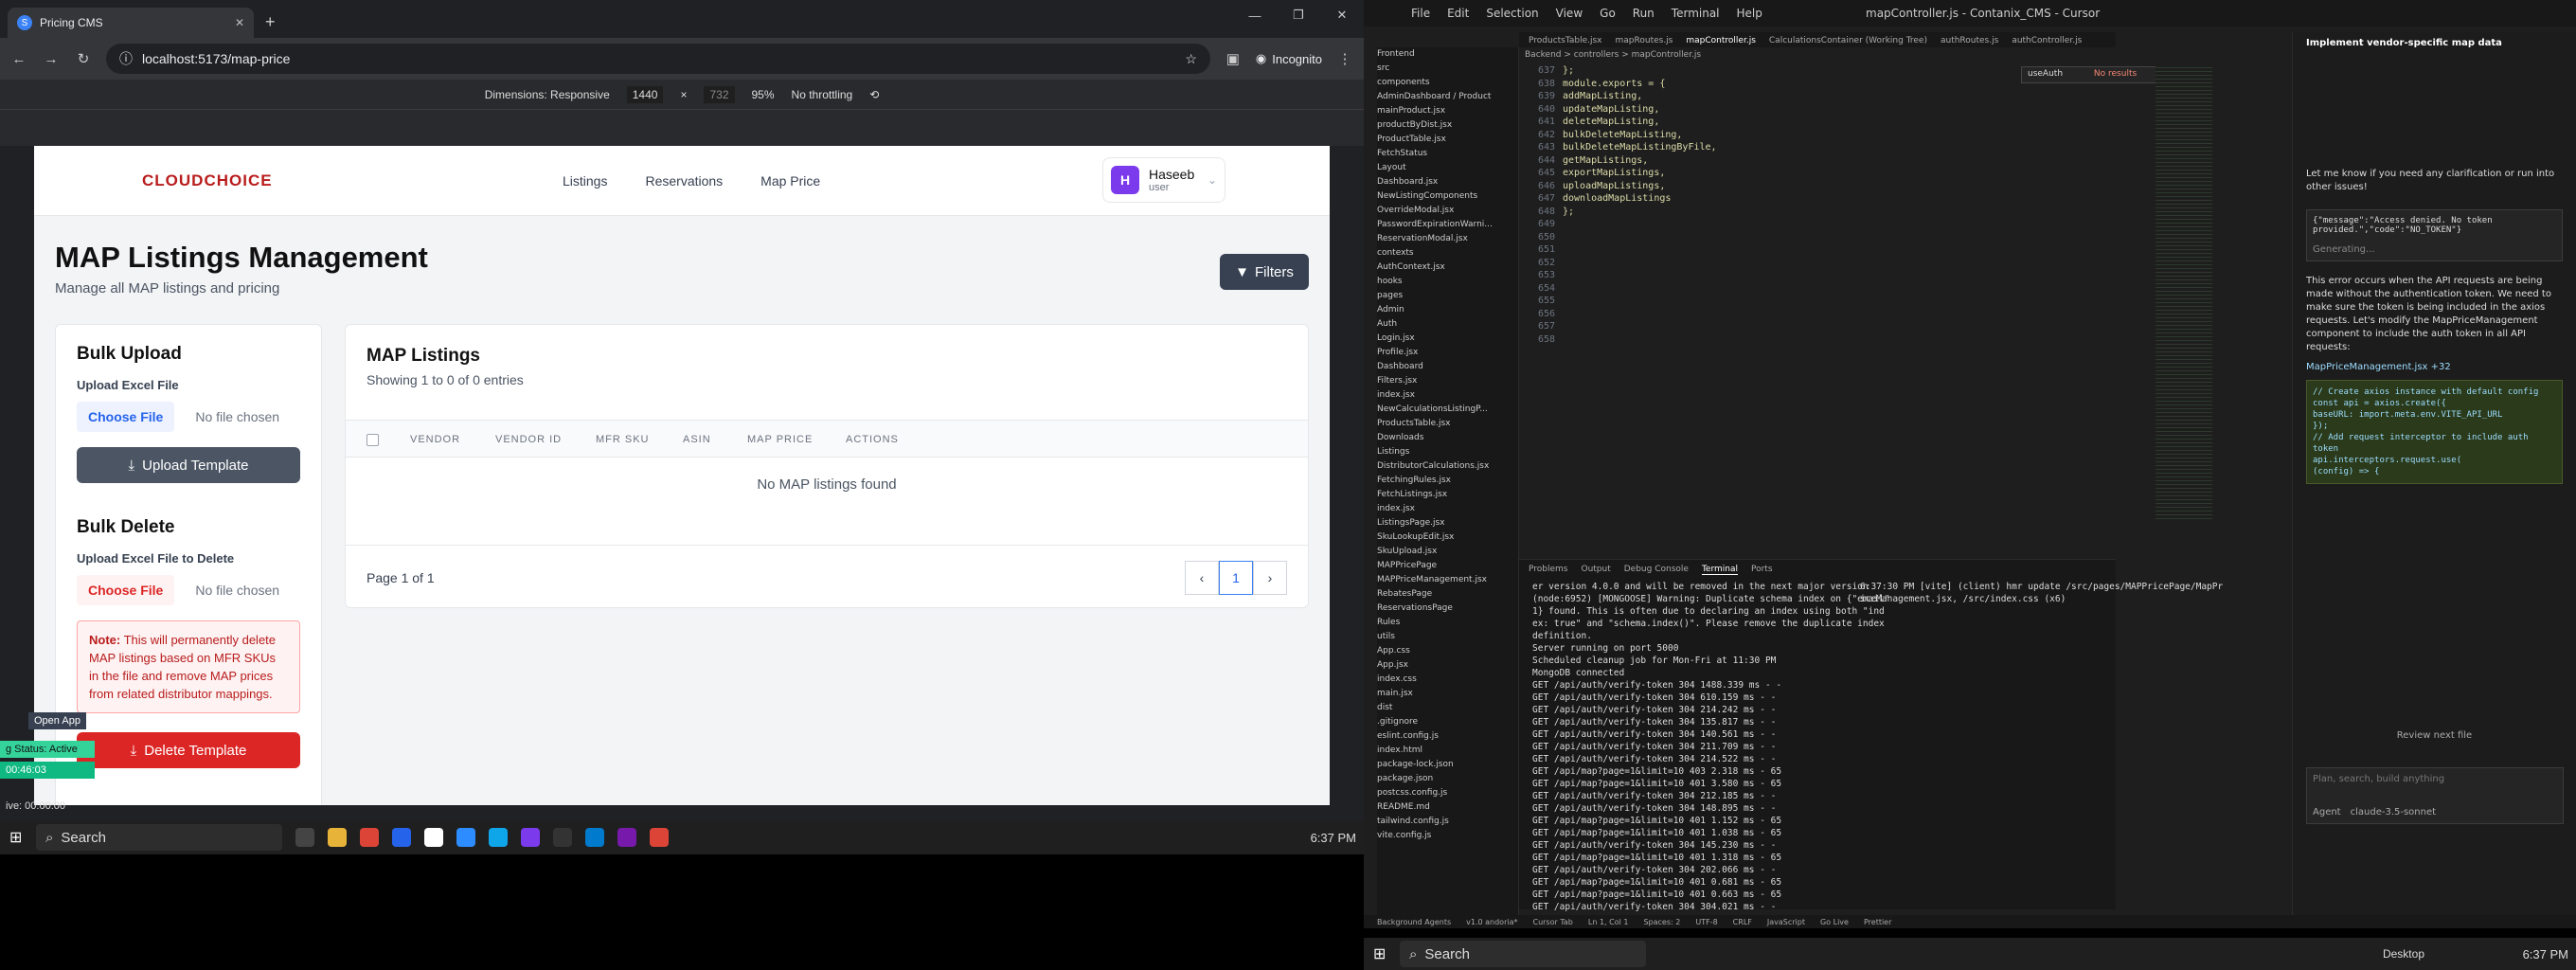 Image resolution: width=2576 pixels, height=970 pixels. Describe the element at coordinates (270, 22) in the screenshot. I see `new-tab-icon: +` at that location.